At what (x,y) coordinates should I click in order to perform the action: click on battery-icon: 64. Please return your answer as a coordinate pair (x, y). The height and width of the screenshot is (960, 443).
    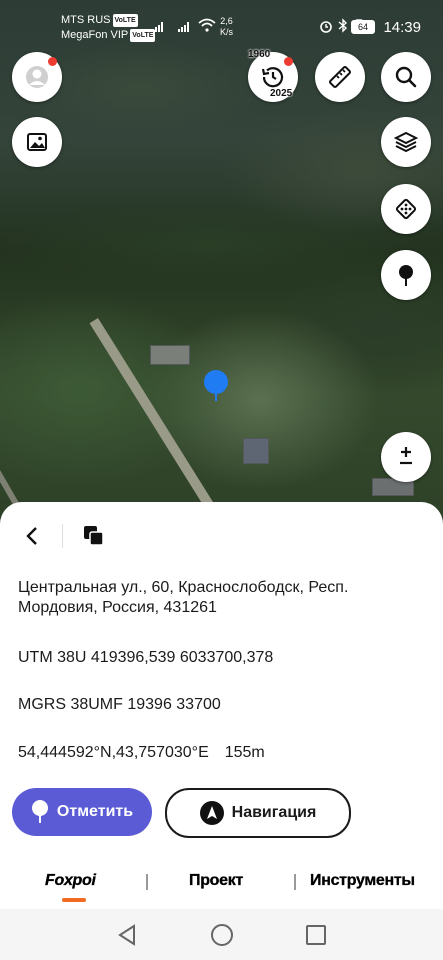
    Looking at the image, I should click on (363, 27).